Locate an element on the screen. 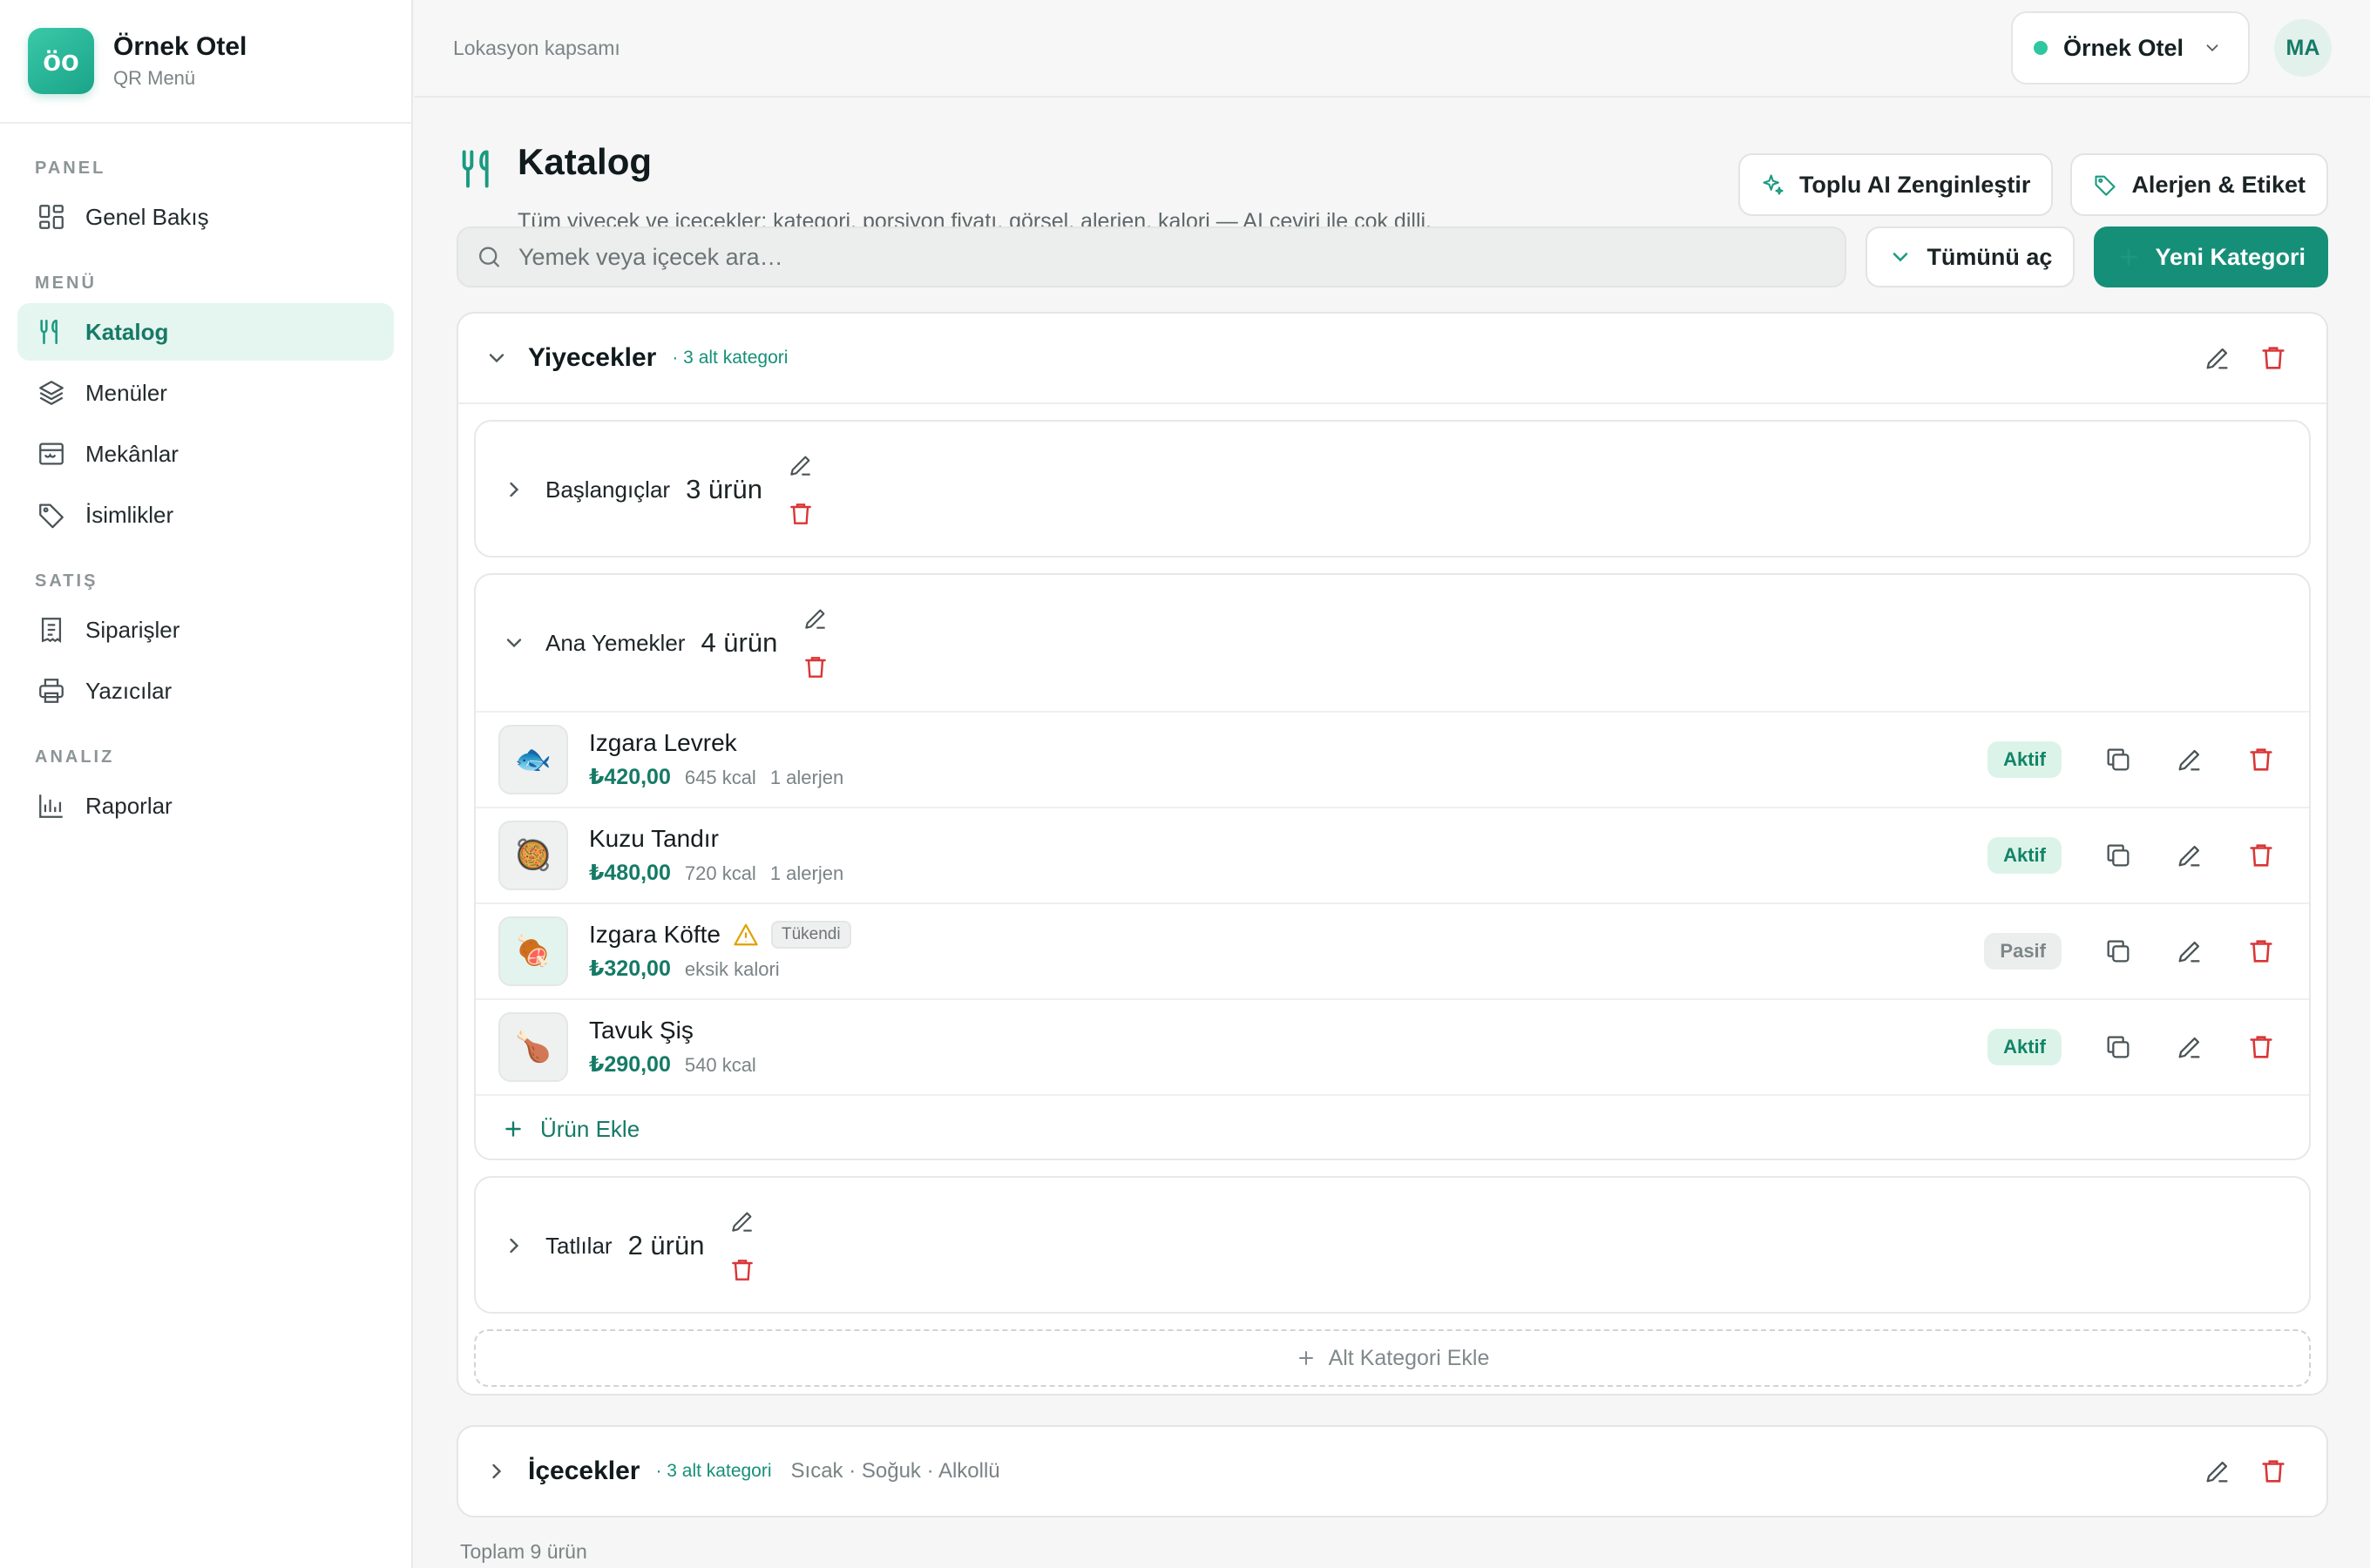  nav-section-sales: SATIŞ is located at coordinates (66, 581).